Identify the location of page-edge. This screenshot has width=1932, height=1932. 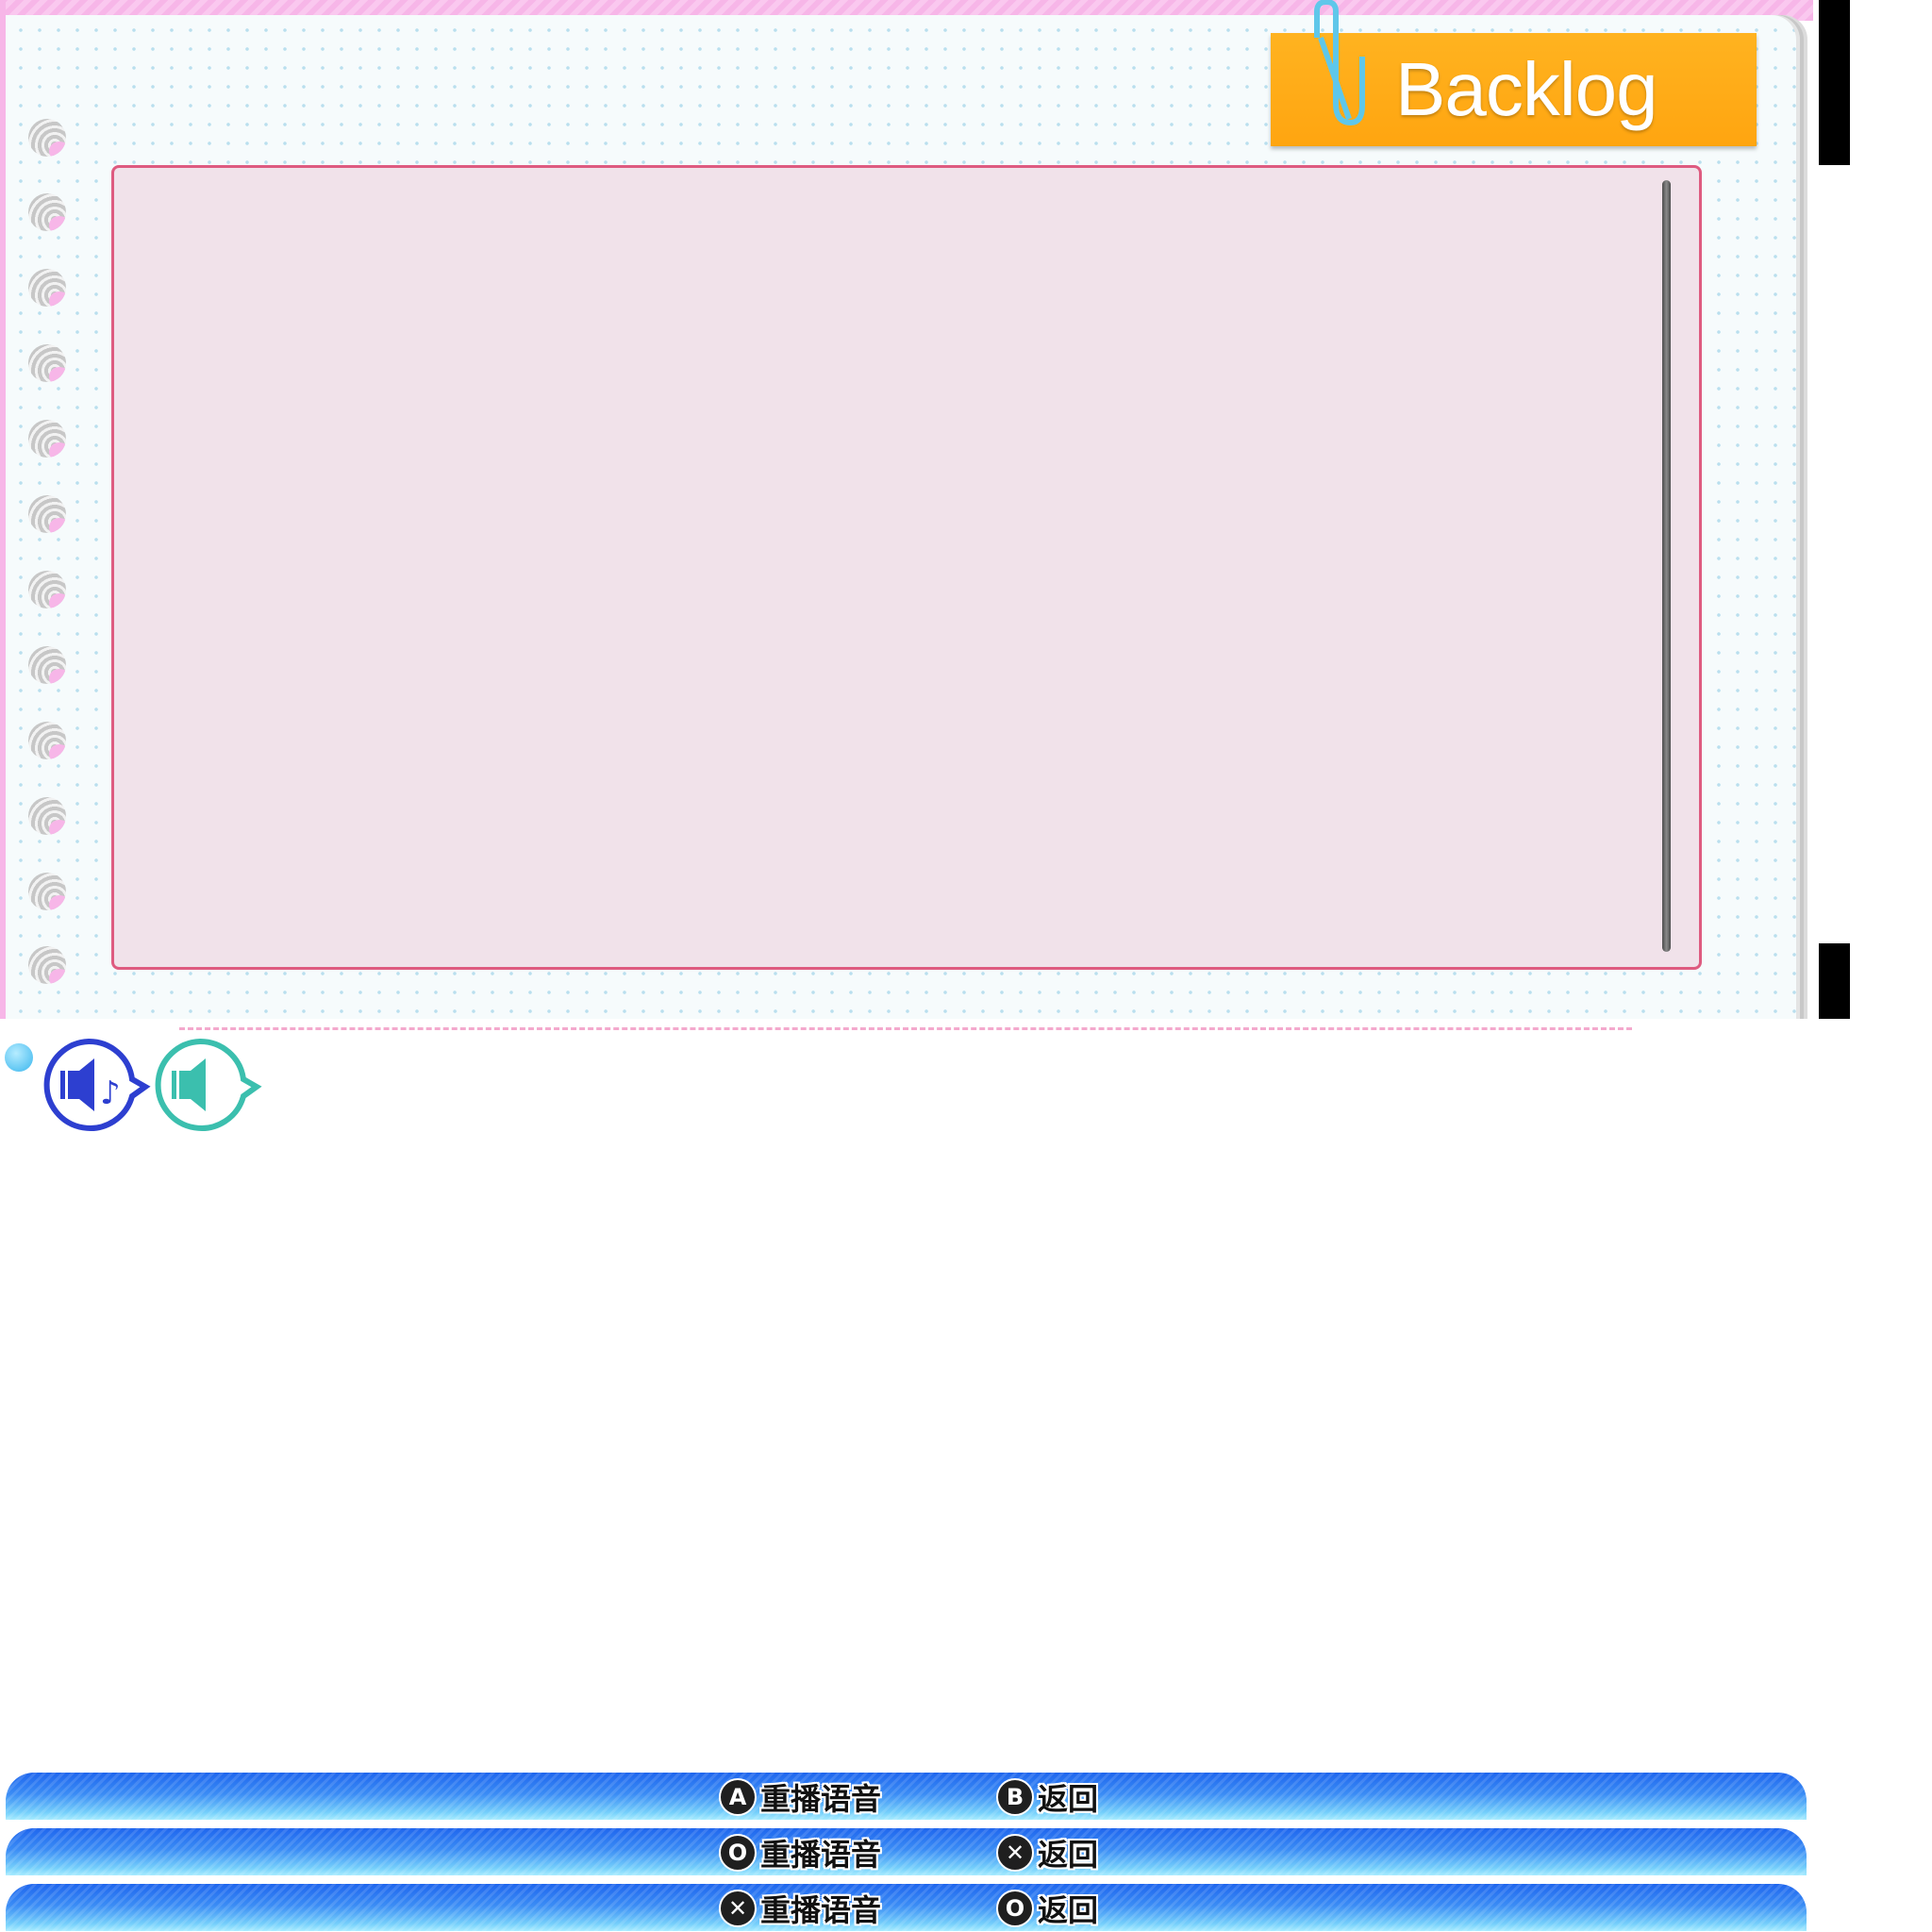
(1834, 510).